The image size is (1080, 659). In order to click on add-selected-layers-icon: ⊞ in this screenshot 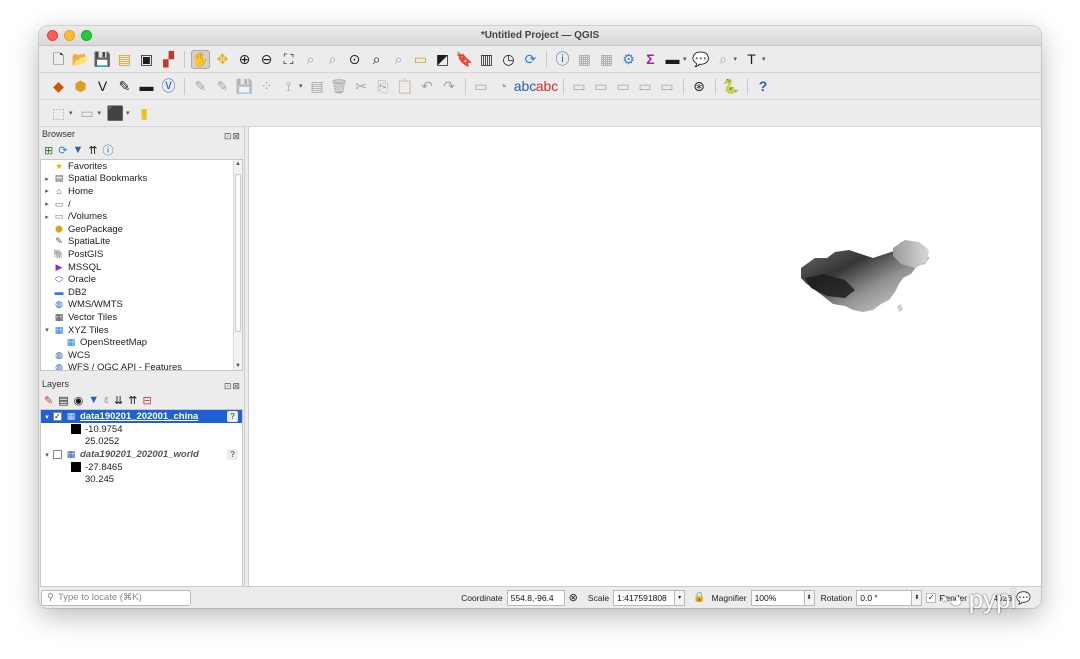, I will do `click(48, 150)`.